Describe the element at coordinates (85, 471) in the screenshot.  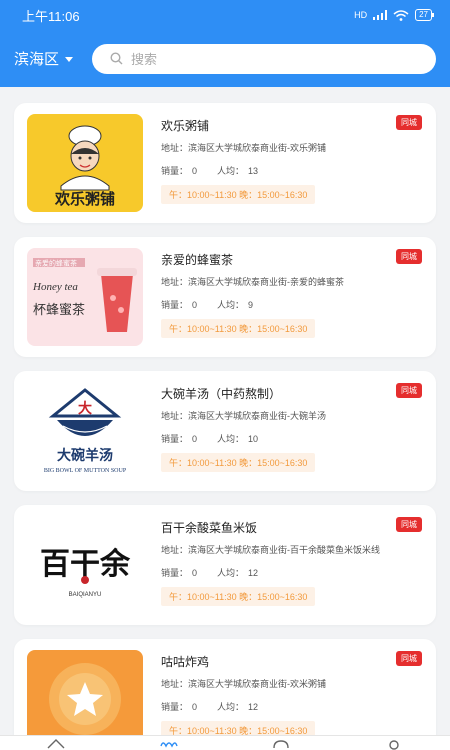
I see `shop-logo-text: BIG BOWL OF MUTTON SOUP` at that location.